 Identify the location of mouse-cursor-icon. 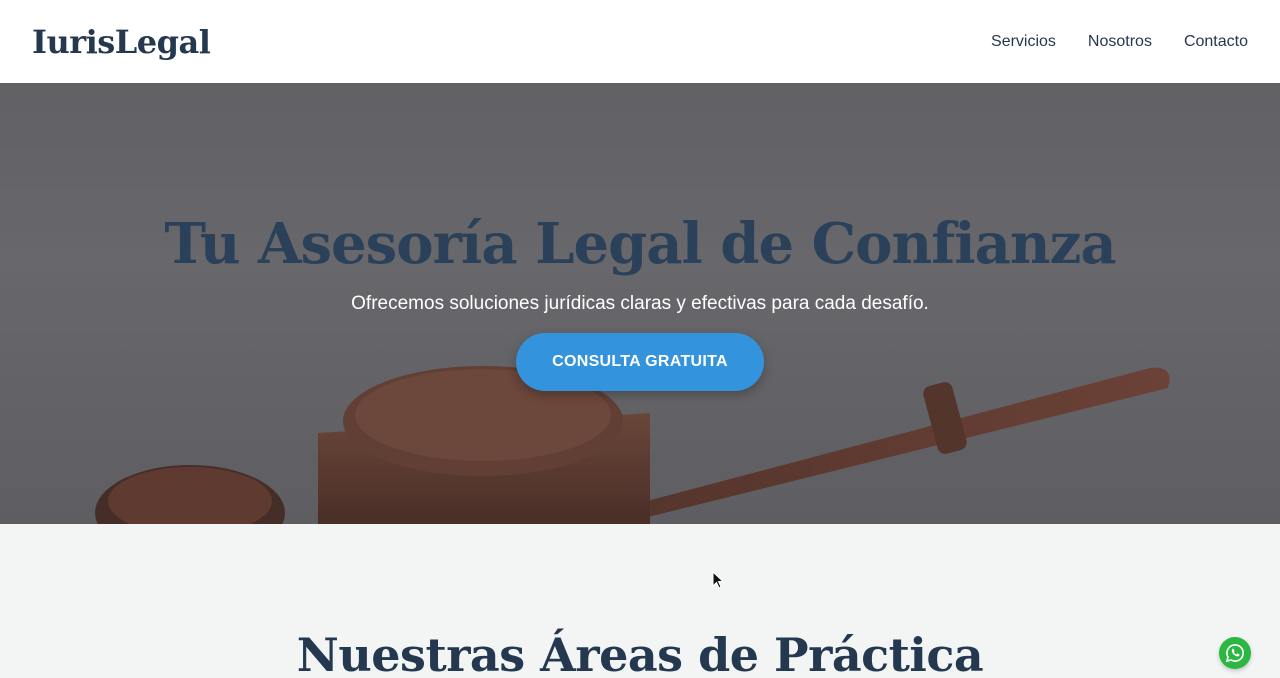
(718, 580).